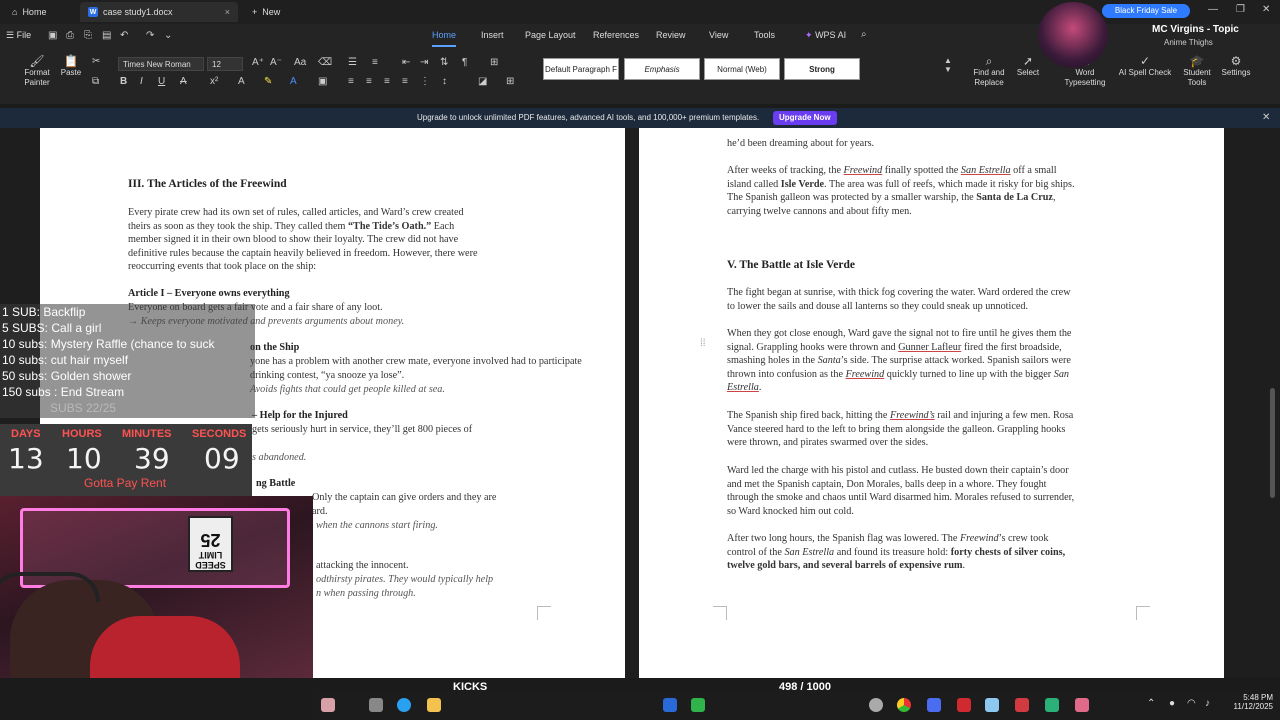 Image resolution: width=1280 pixels, height=720 pixels. What do you see at coordinates (1191, 703) in the screenshot?
I see `wifi-icon: ◠` at bounding box center [1191, 703].